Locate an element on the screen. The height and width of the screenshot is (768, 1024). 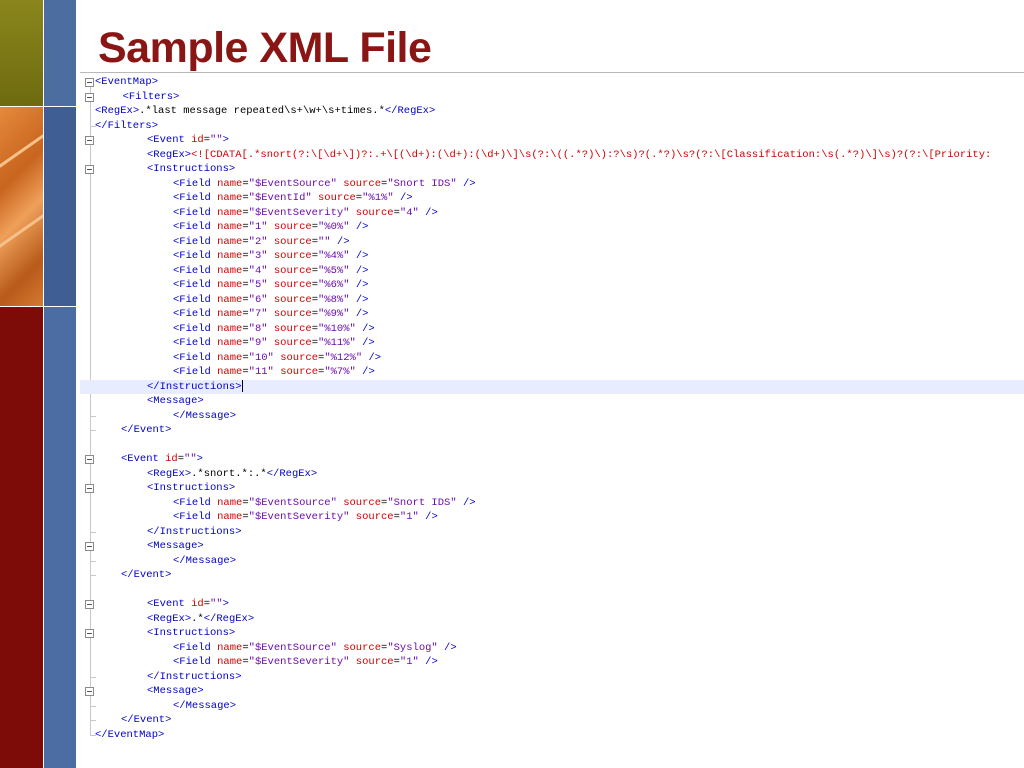
code-line-text: <EventMap> is located at coordinates (127, 82).